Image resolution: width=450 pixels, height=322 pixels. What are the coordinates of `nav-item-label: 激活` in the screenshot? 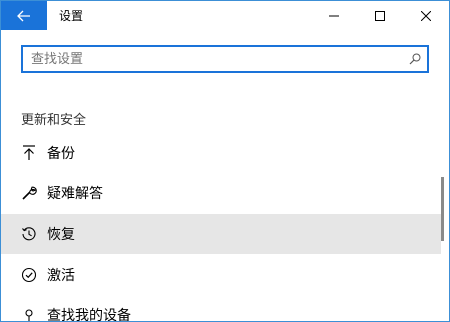 It's located at (61, 276).